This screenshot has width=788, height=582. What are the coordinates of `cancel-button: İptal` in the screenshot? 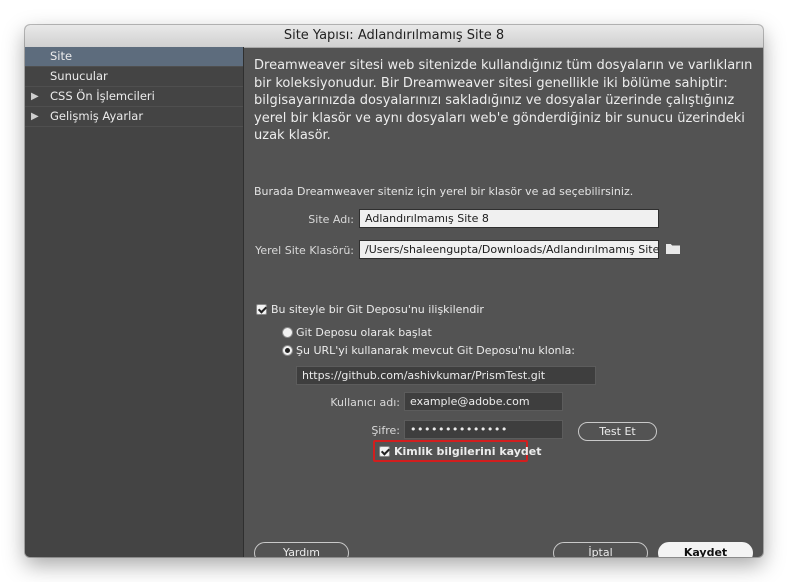 It's located at (600, 549).